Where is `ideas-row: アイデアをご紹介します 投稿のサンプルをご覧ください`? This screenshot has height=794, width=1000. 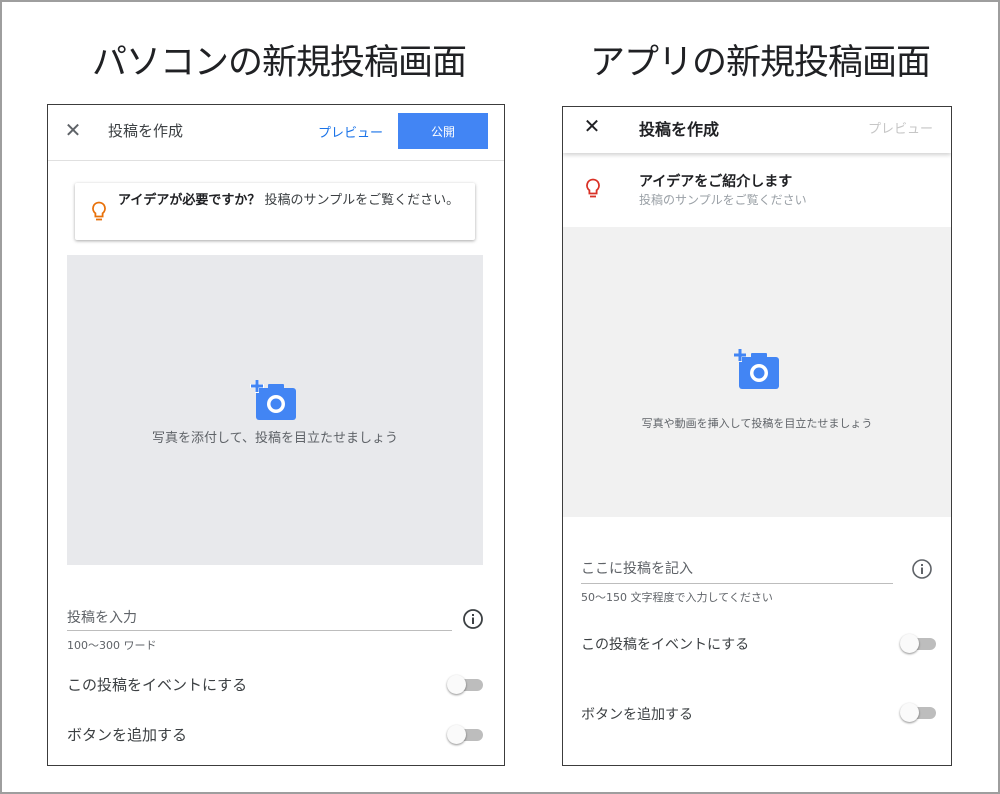 ideas-row: アイデアをご紹介します 投稿のサンプルをご覧ください is located at coordinates (757, 191).